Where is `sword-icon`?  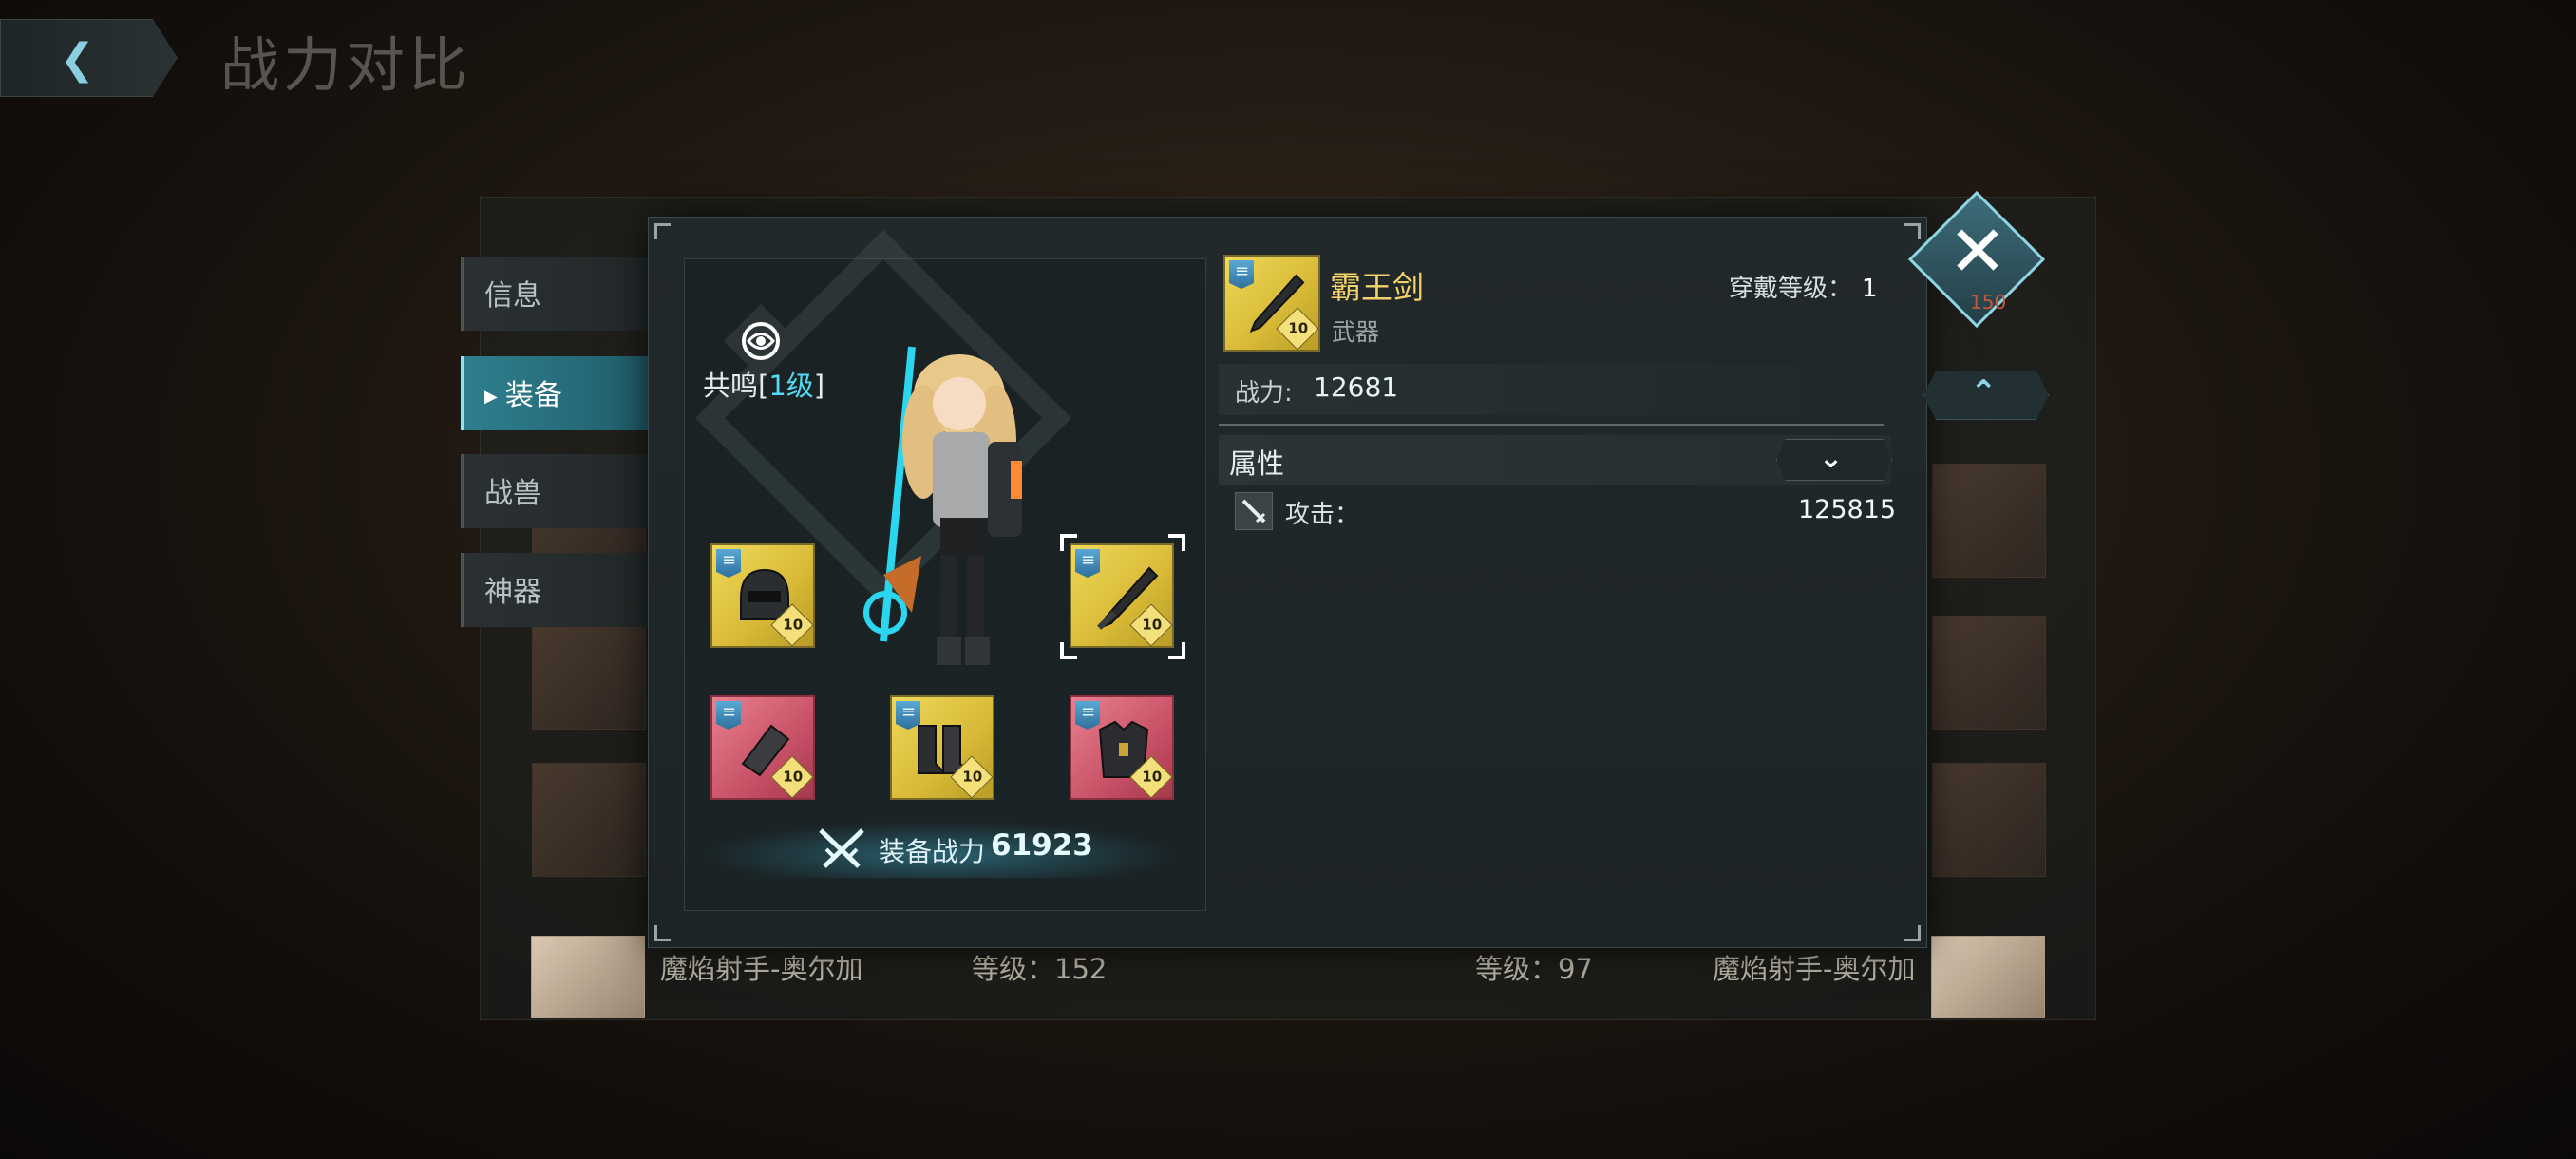
sword-icon is located at coordinates (1254, 511).